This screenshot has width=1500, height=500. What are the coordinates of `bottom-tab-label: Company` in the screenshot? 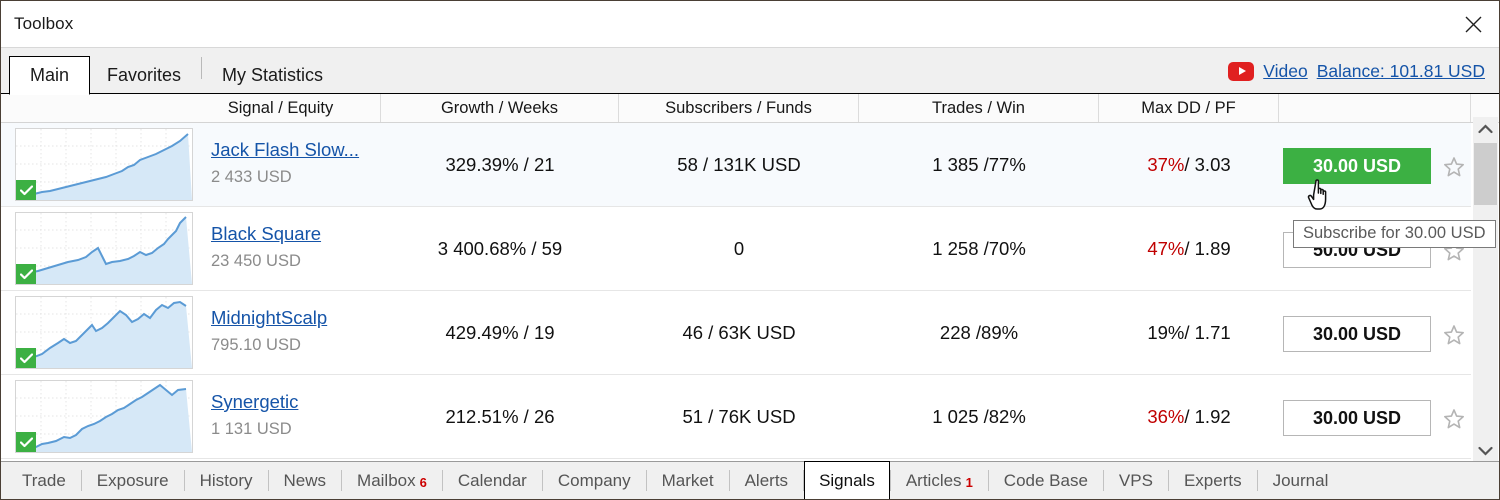 It's located at (594, 480).